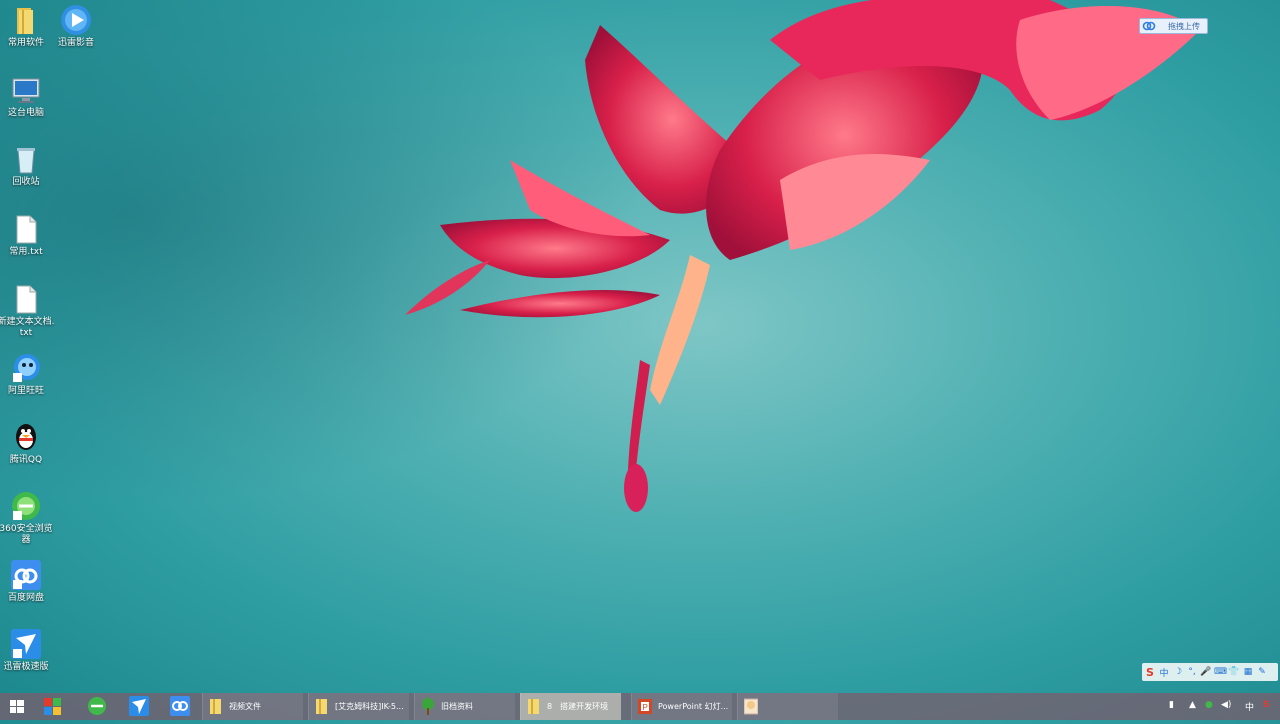 The height and width of the screenshot is (724, 1280). I want to click on desktop-icon-xunlei-player: 迅雷影音, so click(76, 26).